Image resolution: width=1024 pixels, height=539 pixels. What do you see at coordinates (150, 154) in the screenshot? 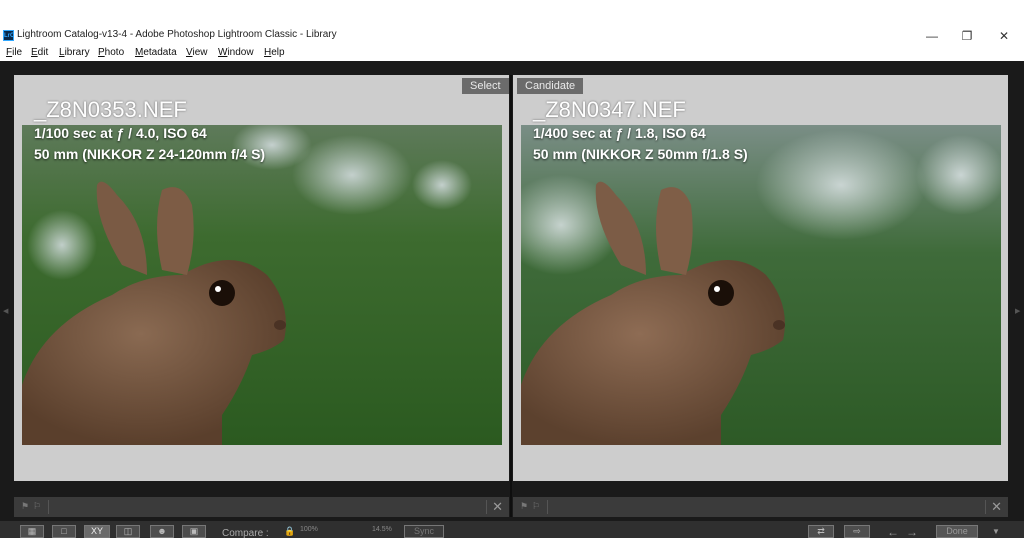
I see `select-lens-info: 50 mm (NIKKOR Z 24-120mm f/4 S)` at bounding box center [150, 154].